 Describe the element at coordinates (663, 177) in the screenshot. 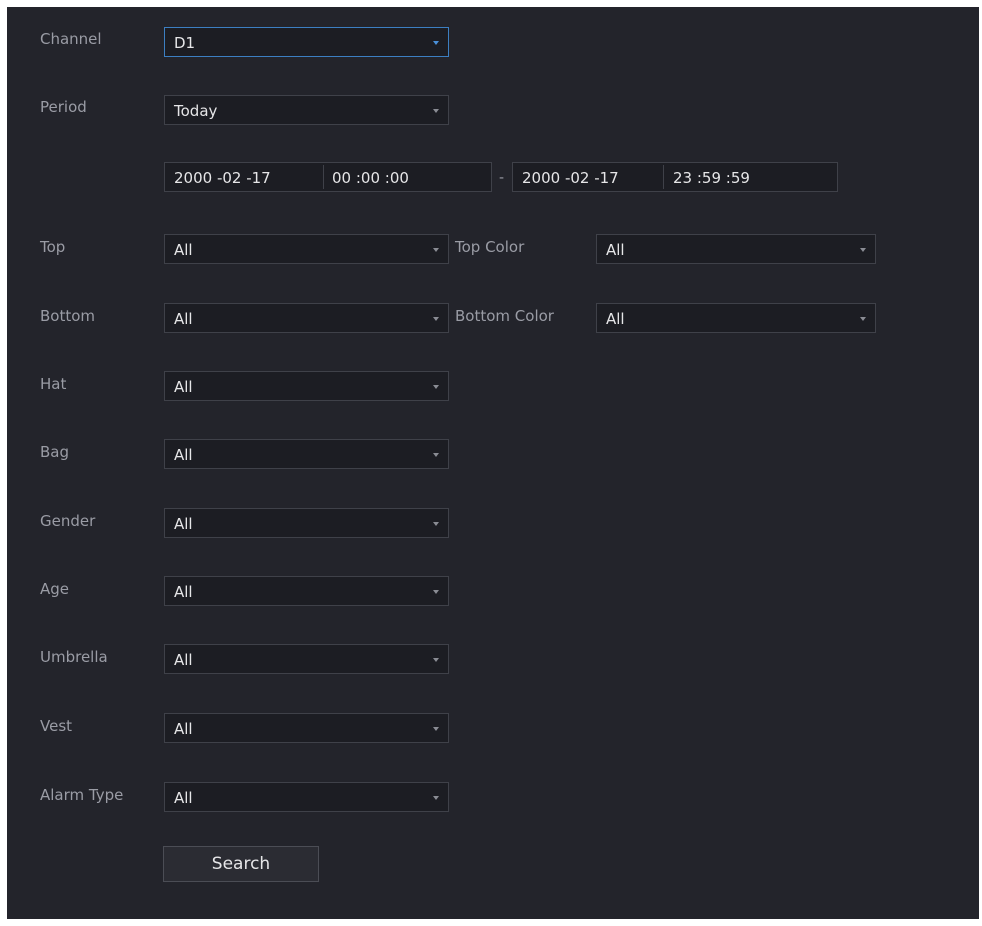

I see `end-datetime-divider` at that location.